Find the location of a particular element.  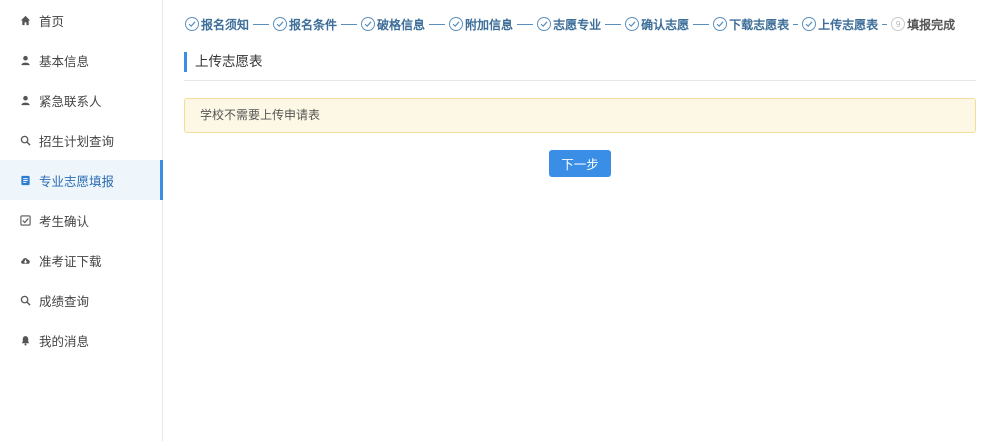

step-item: 报名条件 is located at coordinates (317, 24).